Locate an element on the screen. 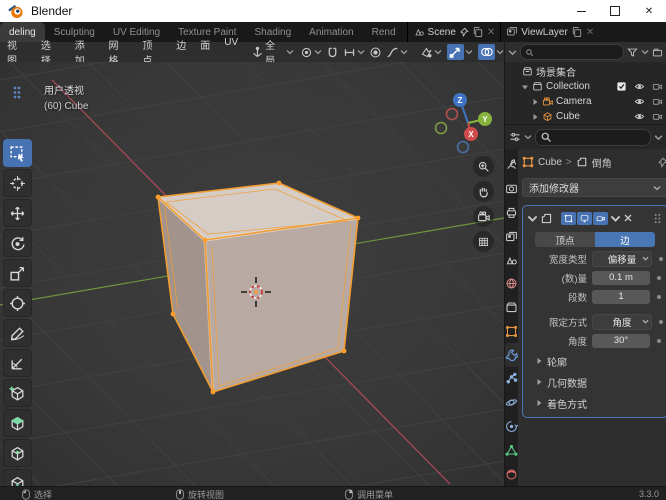  outliner-row-Collection: Collection is located at coordinates (585, 86).